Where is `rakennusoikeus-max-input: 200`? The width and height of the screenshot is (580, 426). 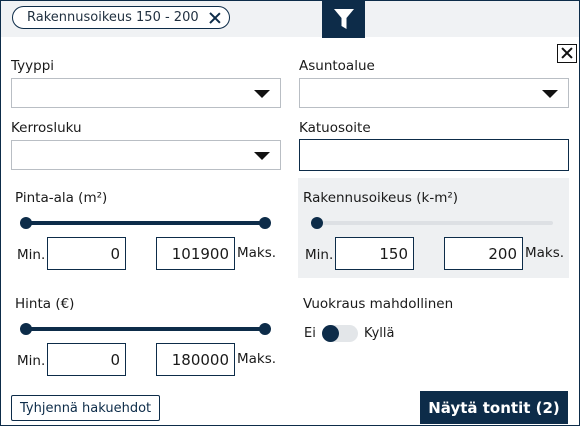
rakennusoikeus-max-input: 200 is located at coordinates (483, 253).